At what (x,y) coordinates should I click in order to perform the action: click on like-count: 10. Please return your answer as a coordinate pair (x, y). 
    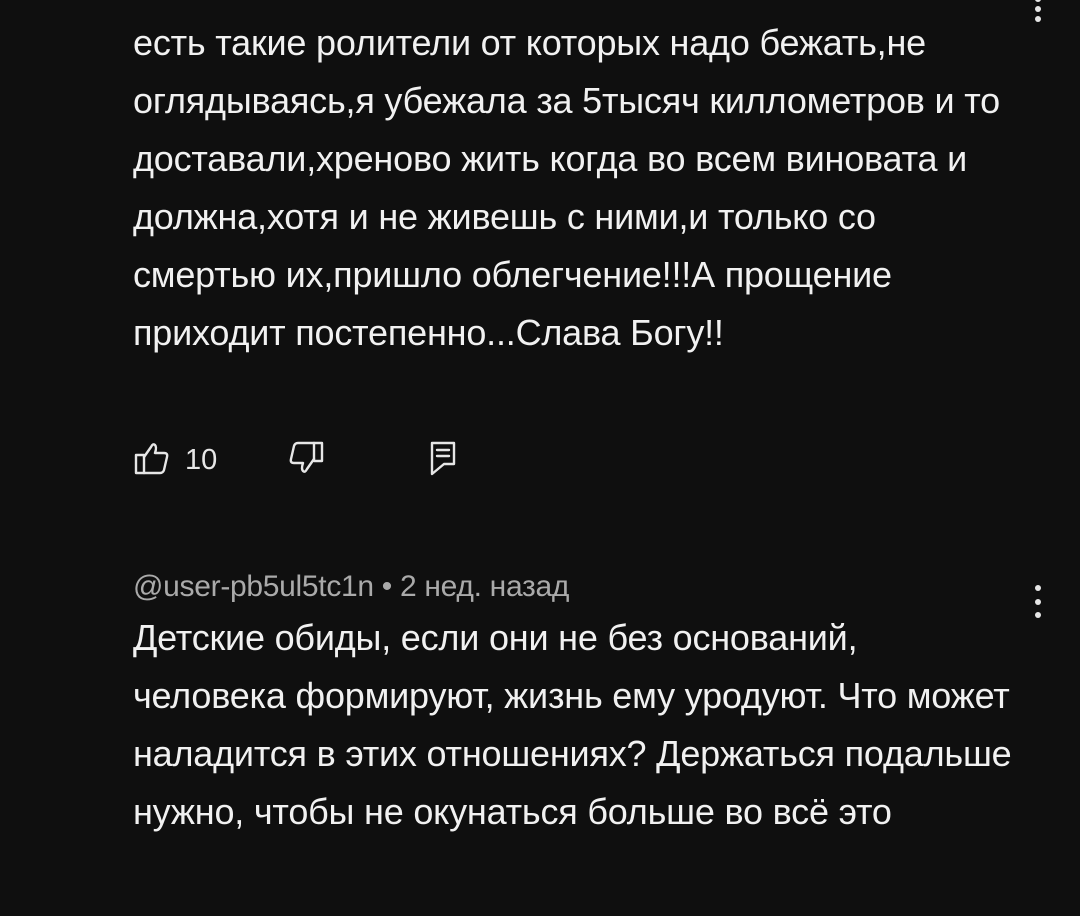
    Looking at the image, I should click on (201, 459).